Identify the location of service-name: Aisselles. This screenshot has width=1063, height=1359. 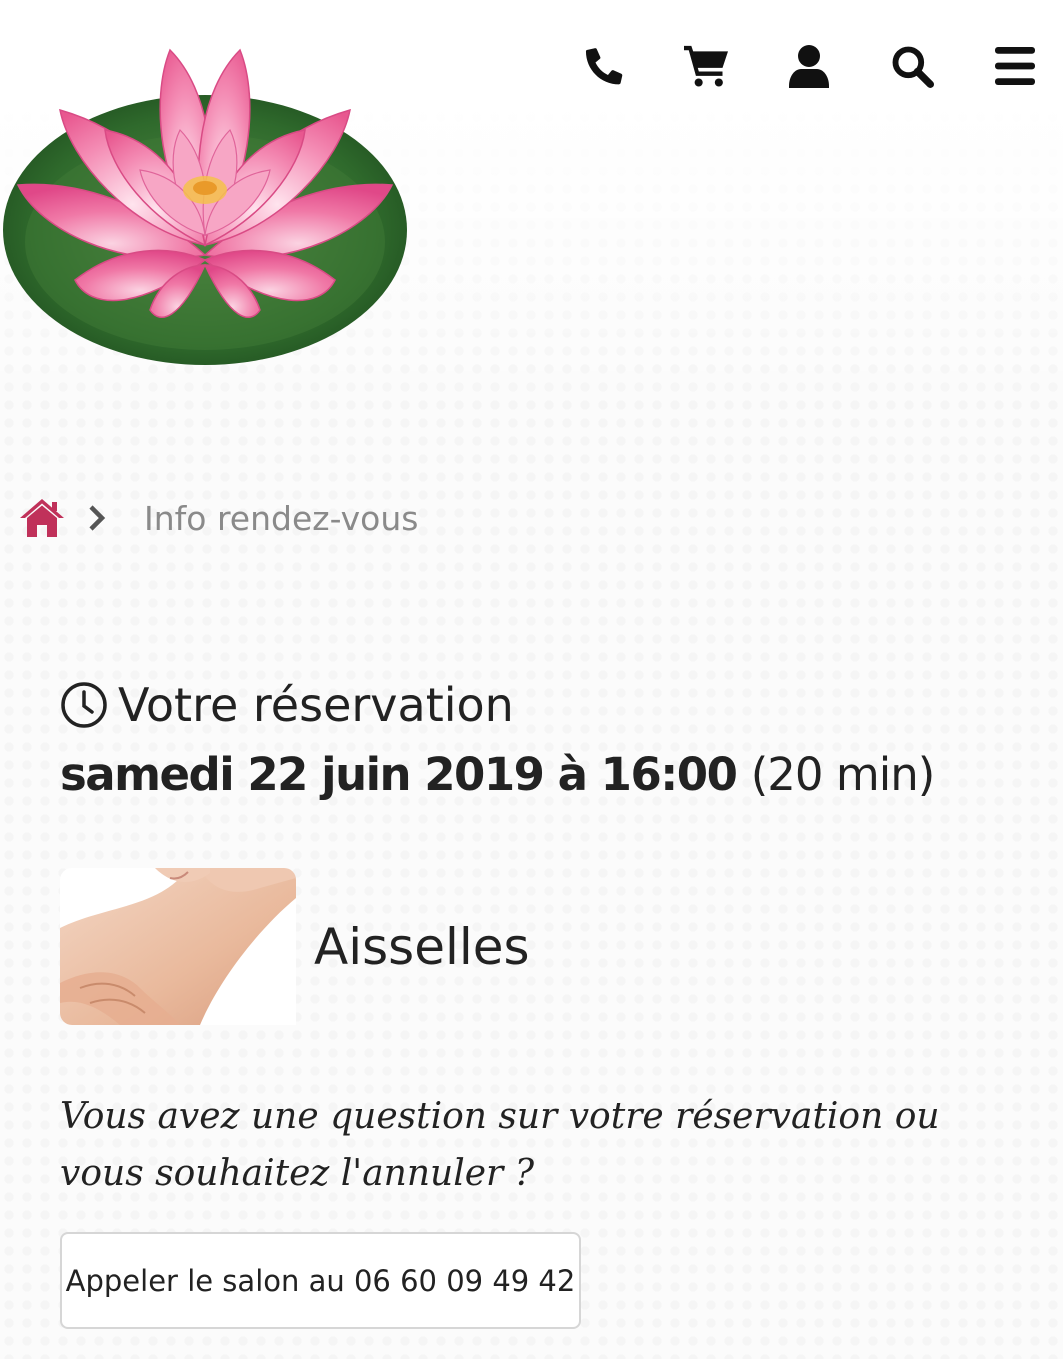
(422, 946).